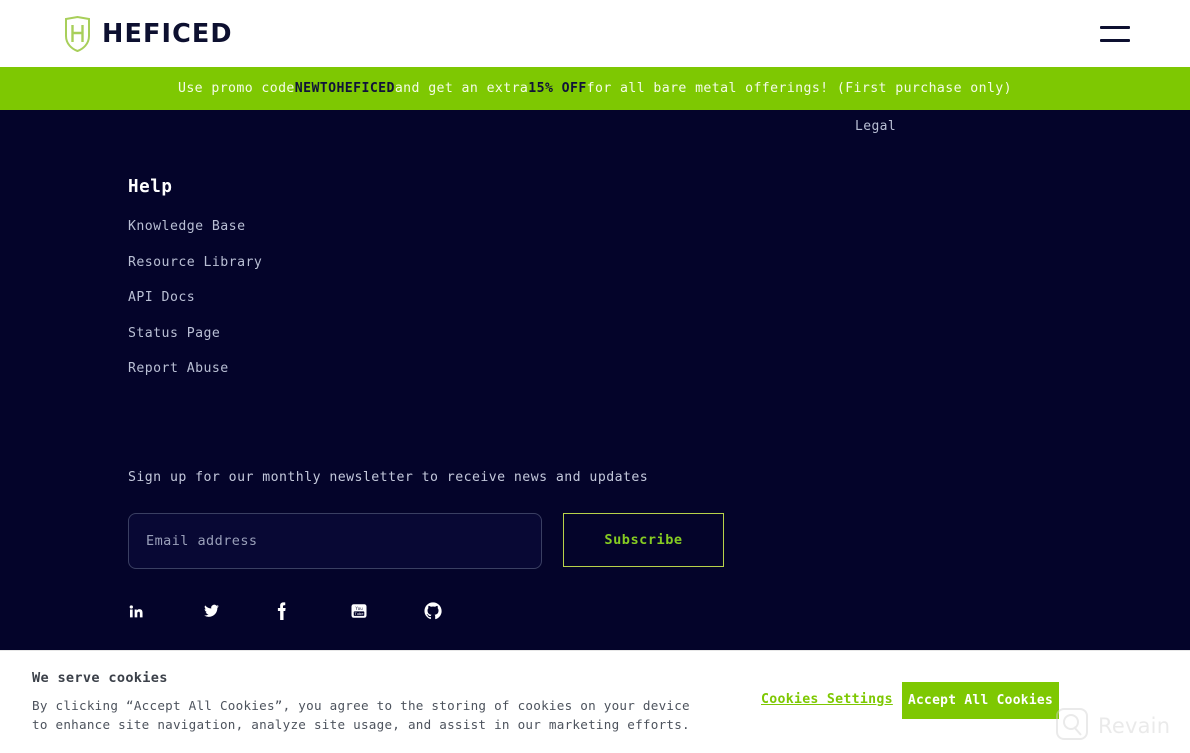 The width and height of the screenshot is (1190, 753). Describe the element at coordinates (344, 88) in the screenshot. I see `promo-code: NEWTOHEFICED` at that location.